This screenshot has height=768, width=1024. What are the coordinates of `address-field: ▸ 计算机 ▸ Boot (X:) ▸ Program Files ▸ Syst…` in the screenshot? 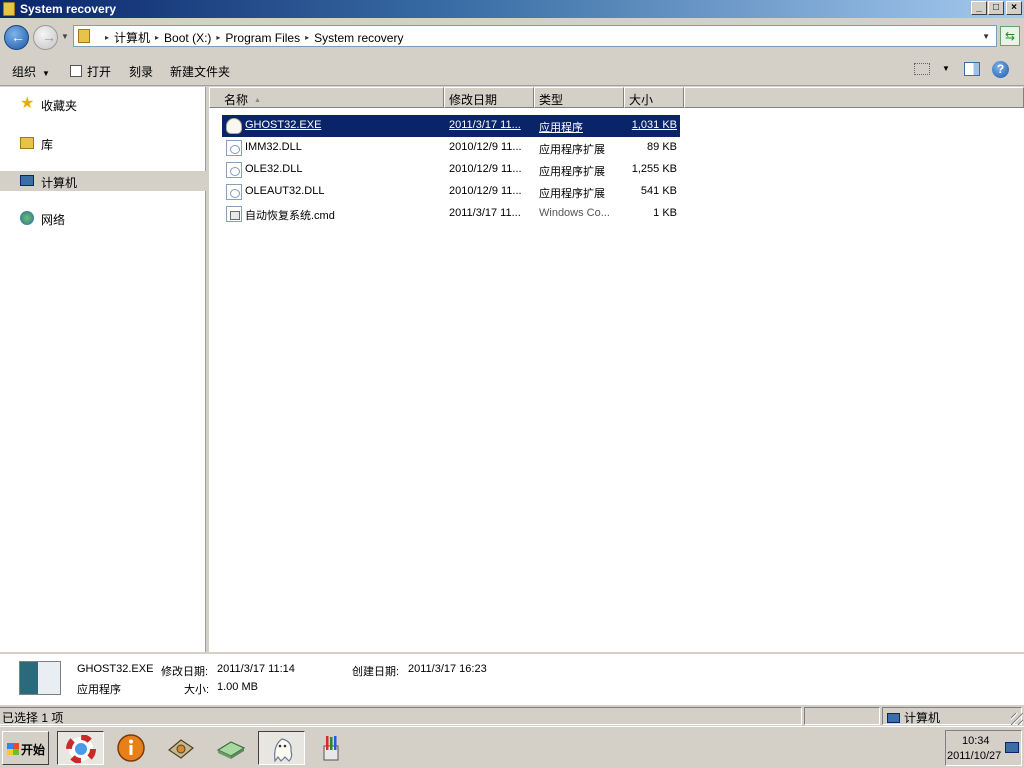 It's located at (535, 36).